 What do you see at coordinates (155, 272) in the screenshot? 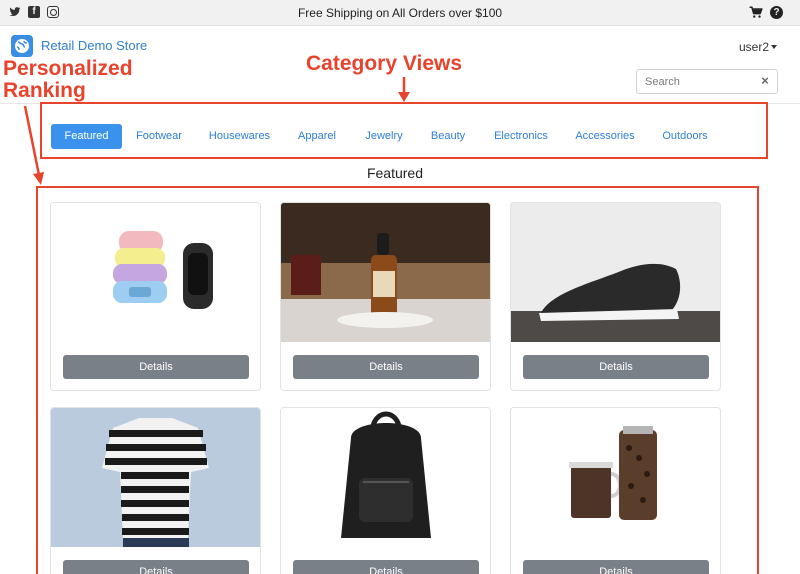
I see `product-image-fitness-tracker` at bounding box center [155, 272].